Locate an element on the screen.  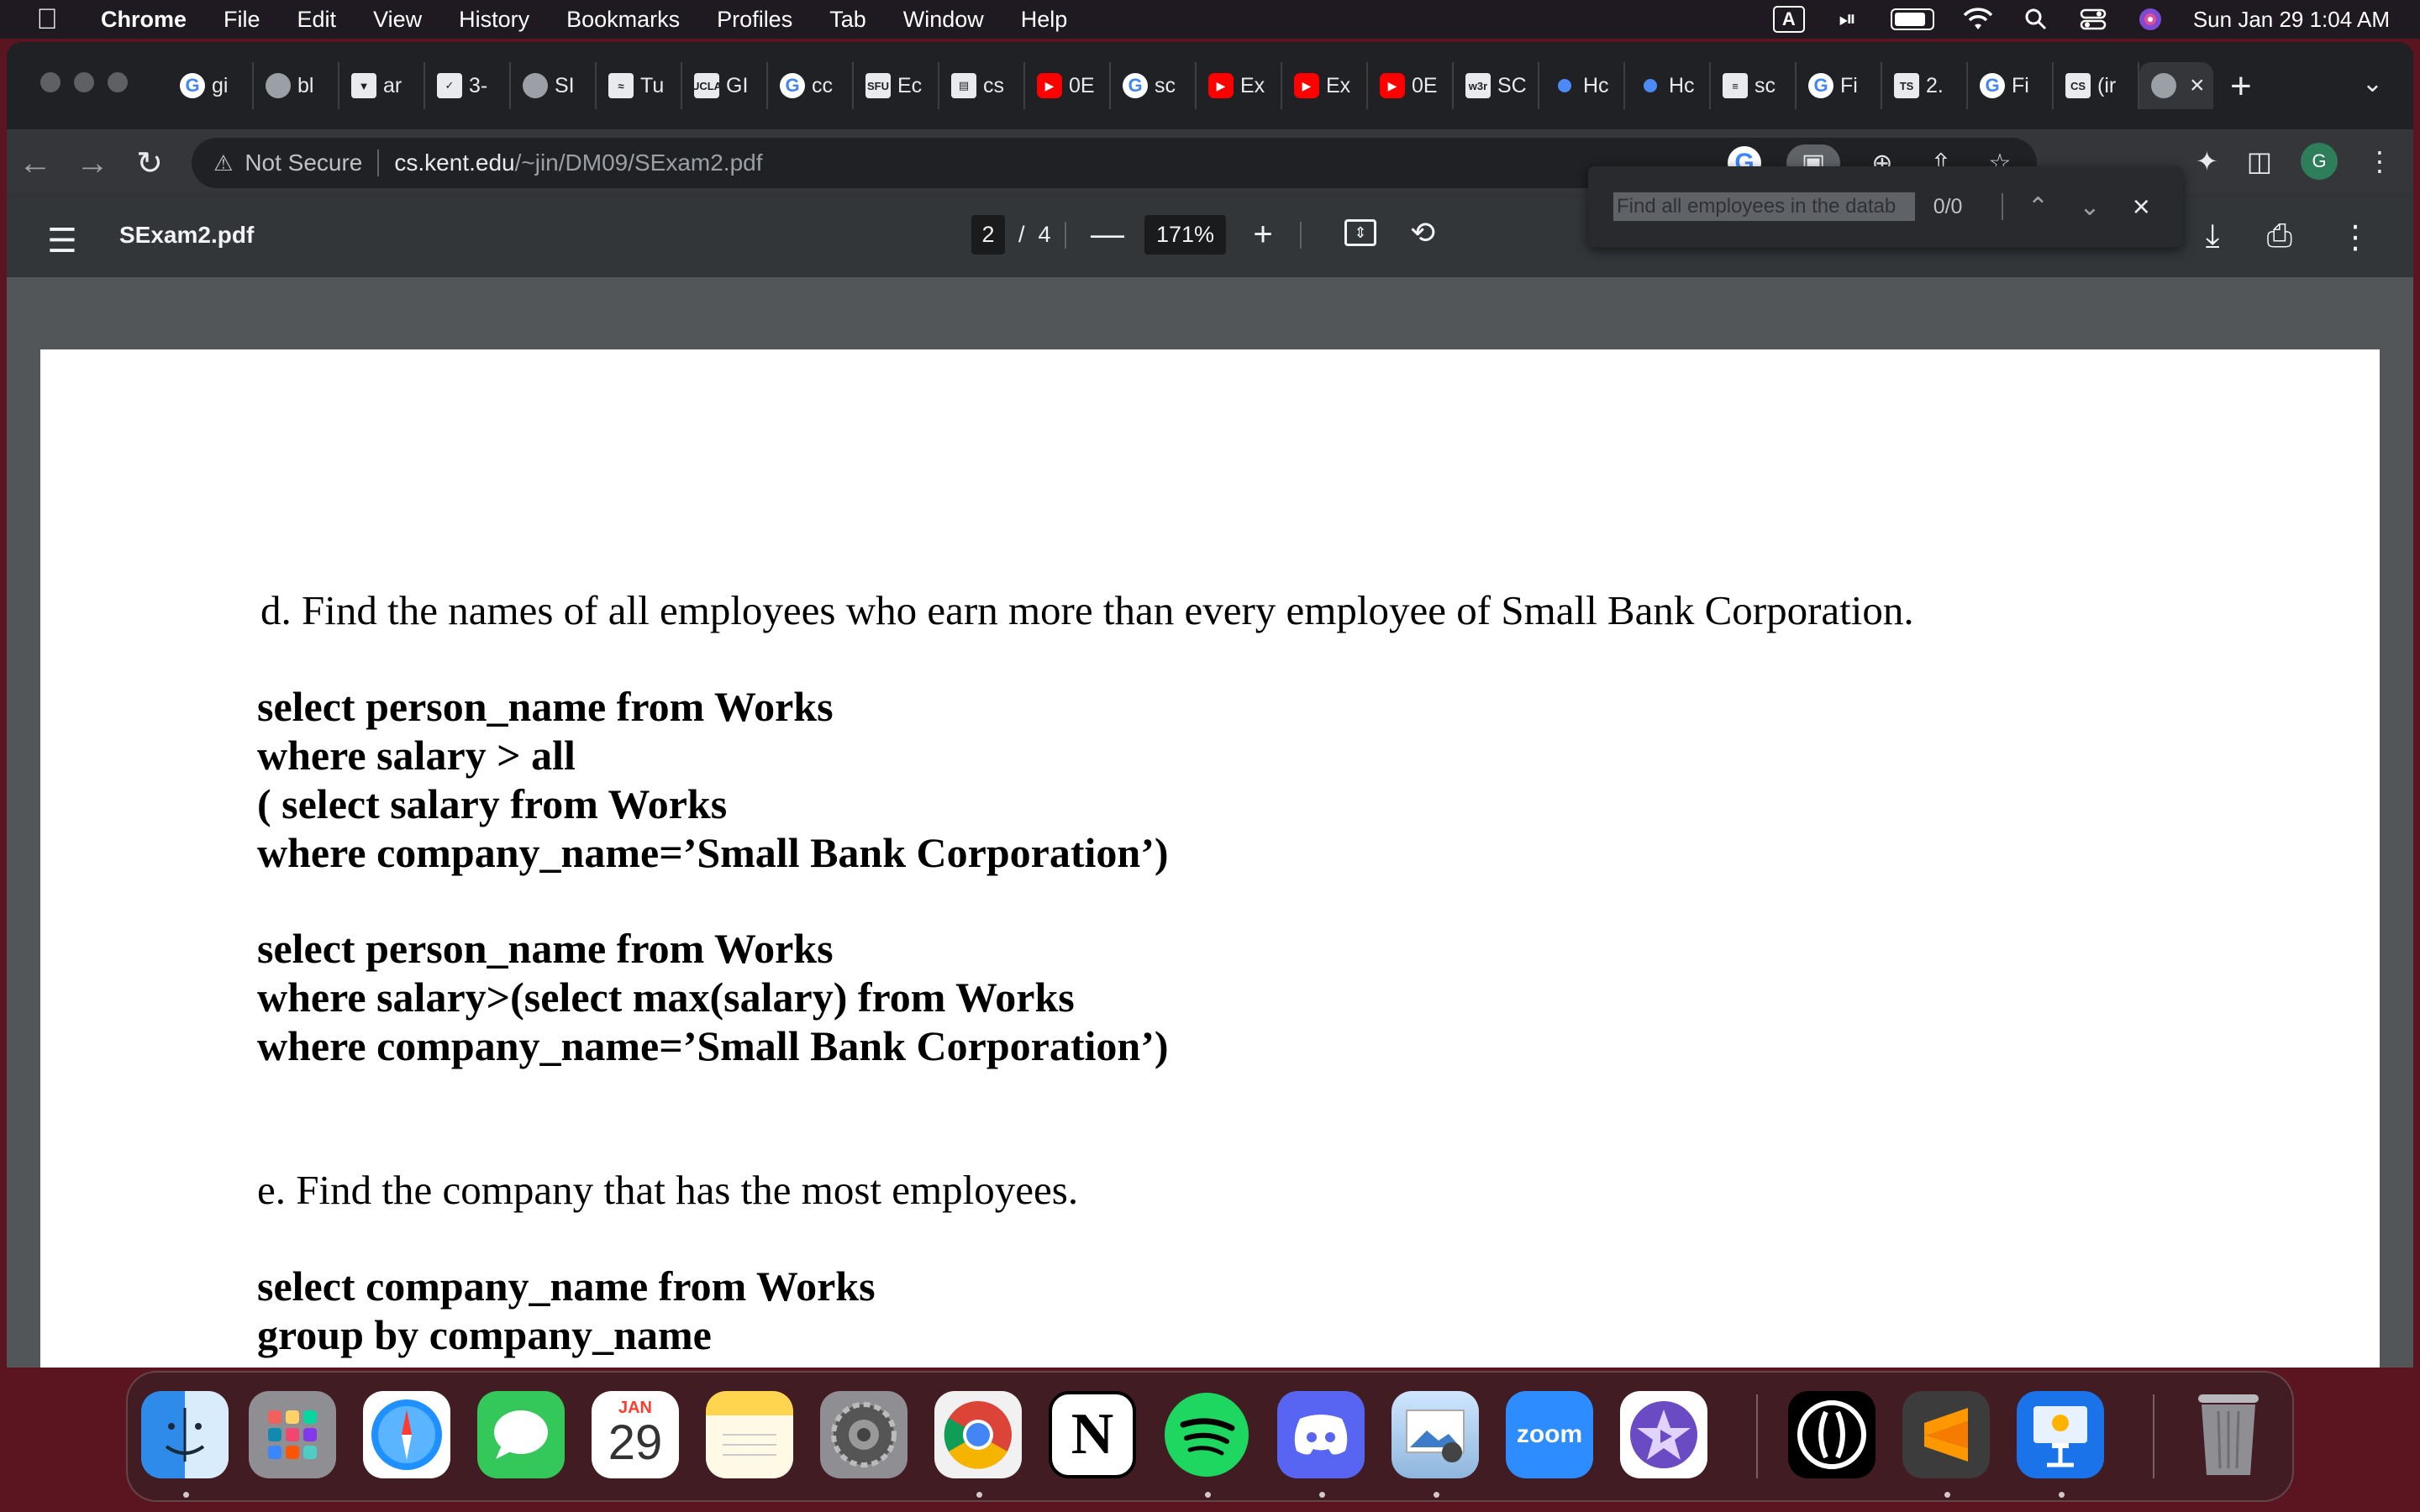
zoom-level-input: 171% is located at coordinates (1185, 235).